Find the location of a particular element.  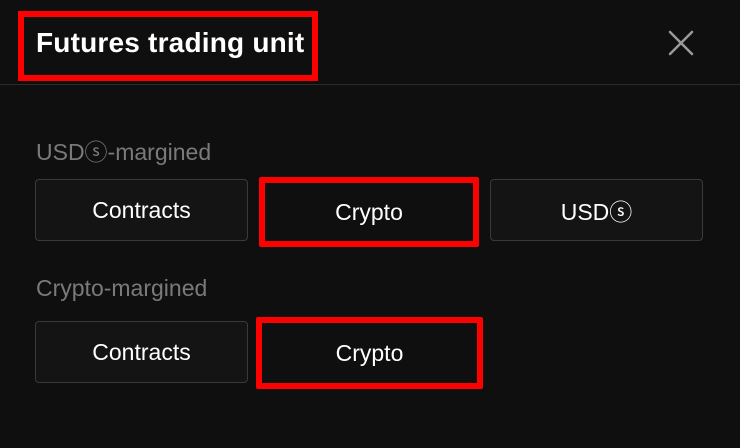

usds-margined-label: USDⓢ-margined is located at coordinates (124, 152).